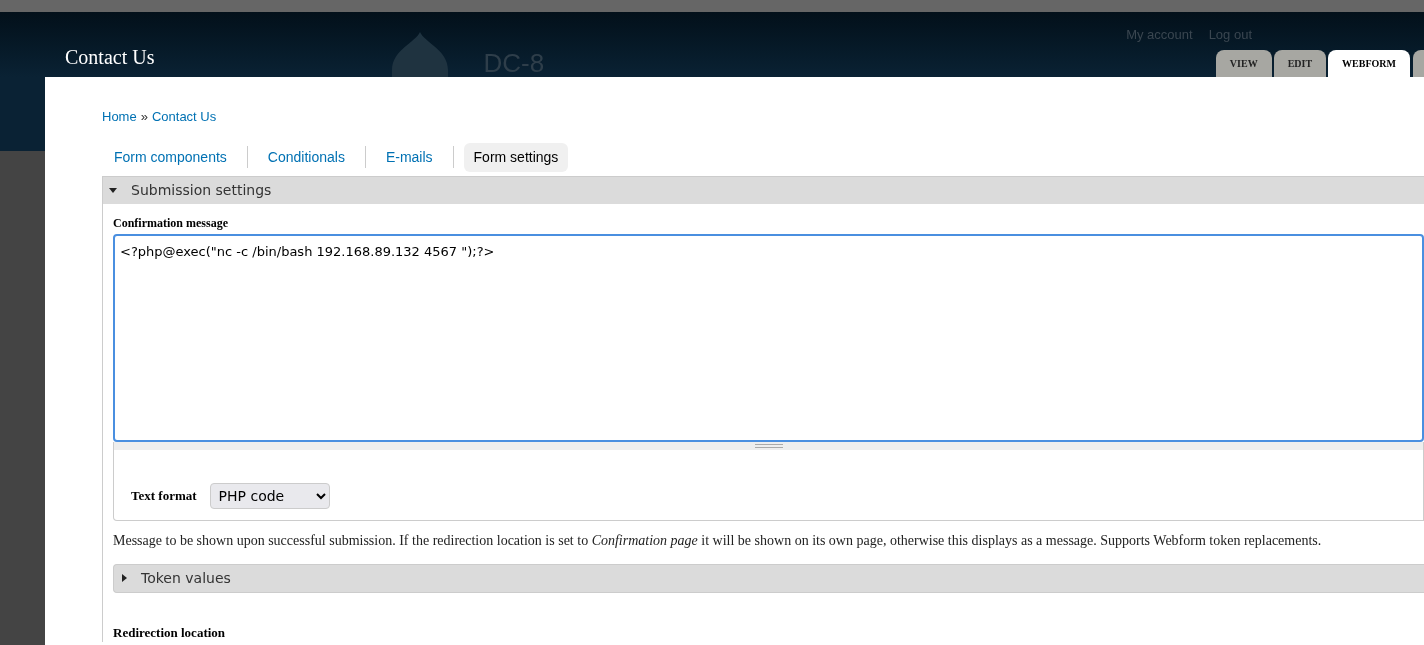 This screenshot has height=645, width=1424. What do you see at coordinates (1300, 63) in the screenshot?
I see `tab: EDIT` at bounding box center [1300, 63].